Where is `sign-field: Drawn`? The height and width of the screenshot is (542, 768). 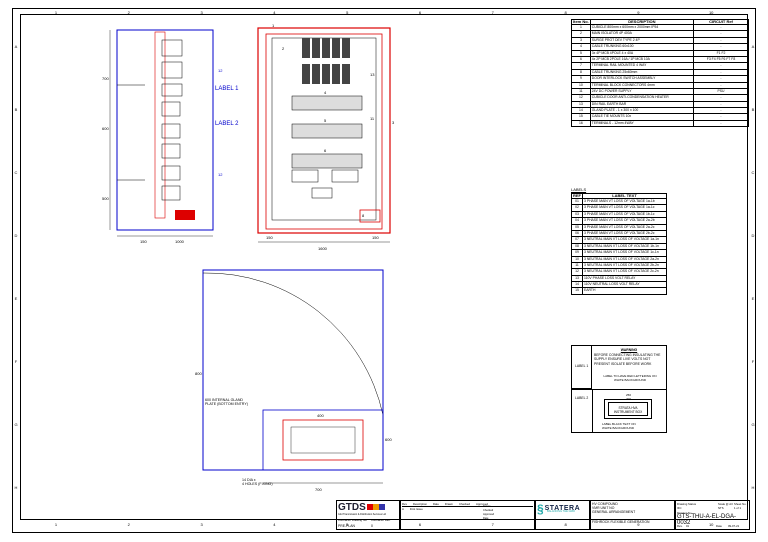 sign-field: Drawn is located at coordinates (487, 506).